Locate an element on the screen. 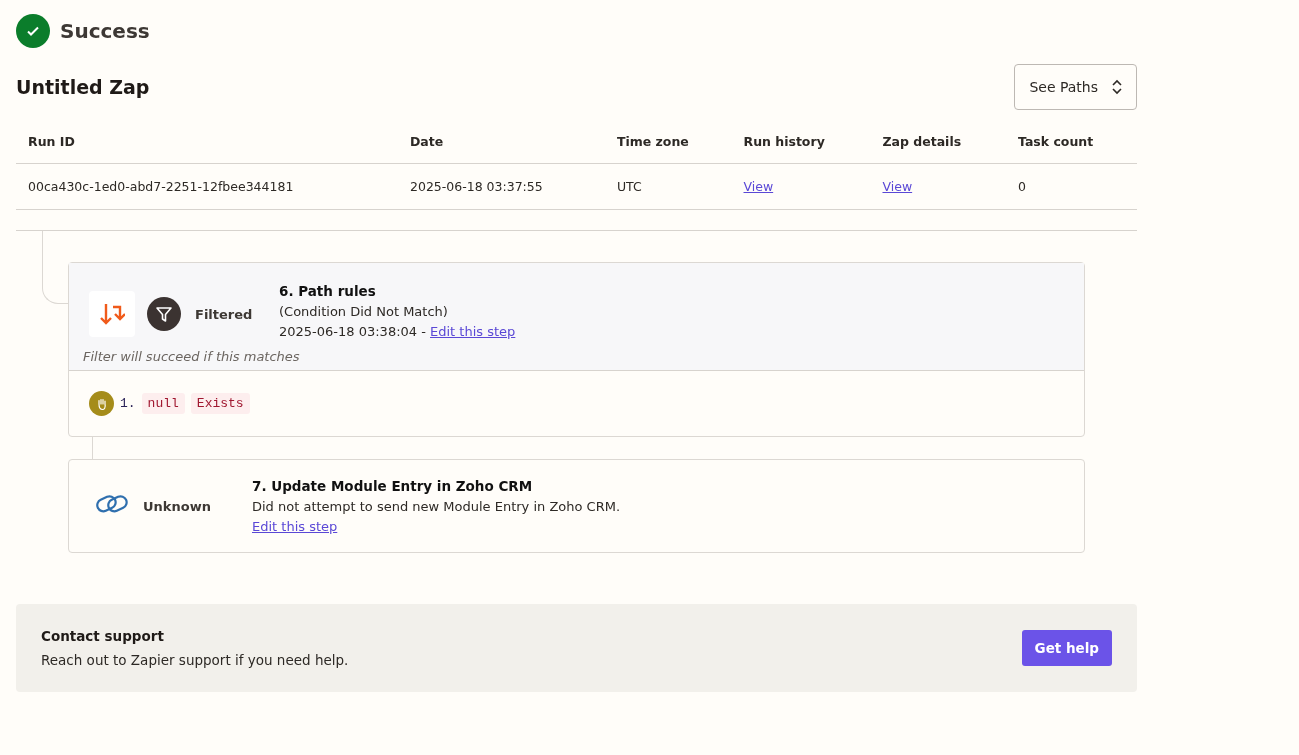 The height and width of the screenshot is (755, 1299). hand-icon is located at coordinates (101, 403).